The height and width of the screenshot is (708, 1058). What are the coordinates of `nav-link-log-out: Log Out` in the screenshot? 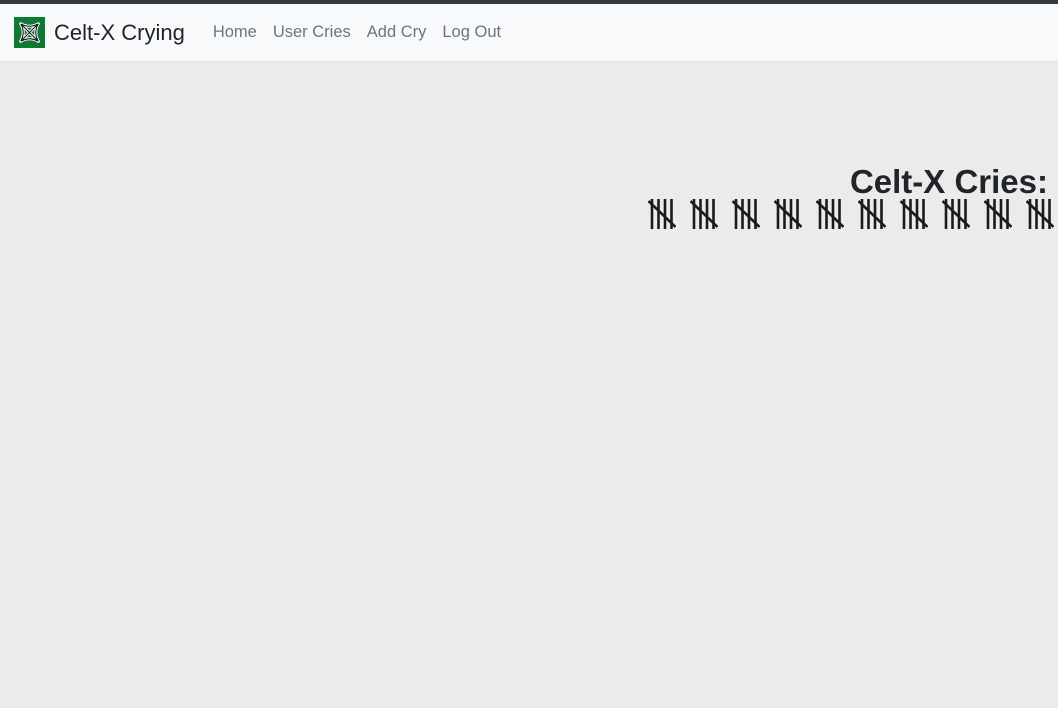 It's located at (471, 32).